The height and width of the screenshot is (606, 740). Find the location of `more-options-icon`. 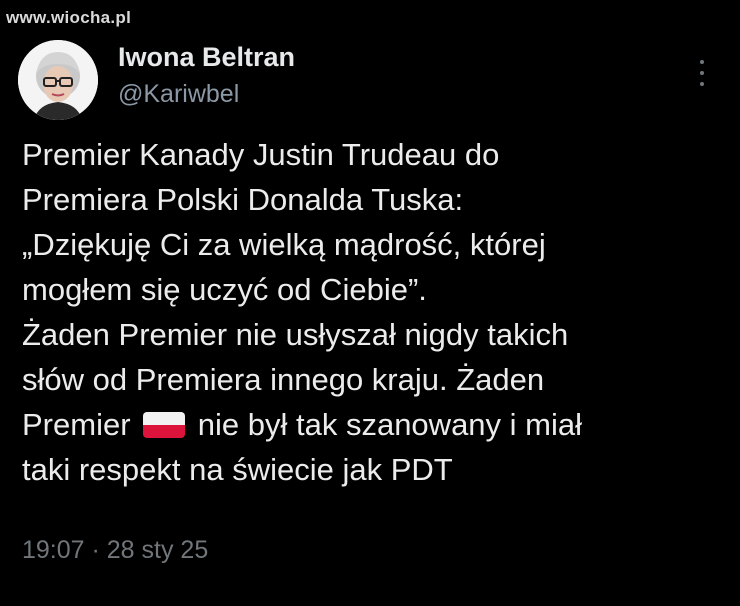

more-options-icon is located at coordinates (702, 73).